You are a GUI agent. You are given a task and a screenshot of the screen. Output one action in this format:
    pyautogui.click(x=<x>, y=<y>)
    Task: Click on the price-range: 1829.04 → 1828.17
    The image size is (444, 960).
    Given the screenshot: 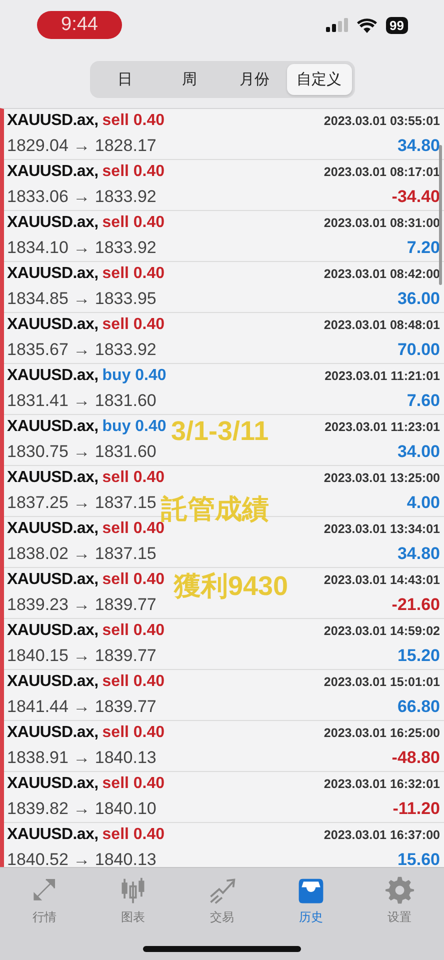 What is the action you would take?
    pyautogui.click(x=81, y=146)
    